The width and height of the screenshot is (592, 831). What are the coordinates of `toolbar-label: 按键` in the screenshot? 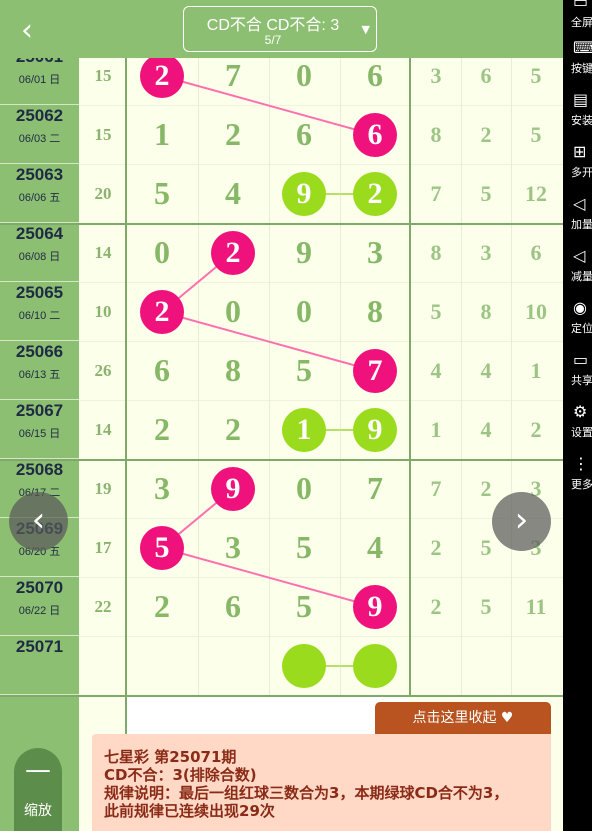 It's located at (581, 68).